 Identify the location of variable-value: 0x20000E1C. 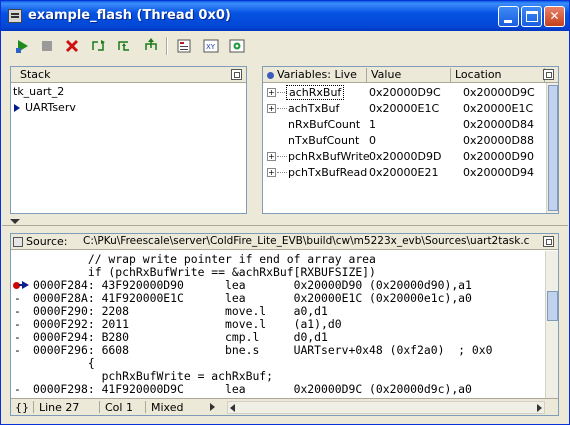
(404, 108).